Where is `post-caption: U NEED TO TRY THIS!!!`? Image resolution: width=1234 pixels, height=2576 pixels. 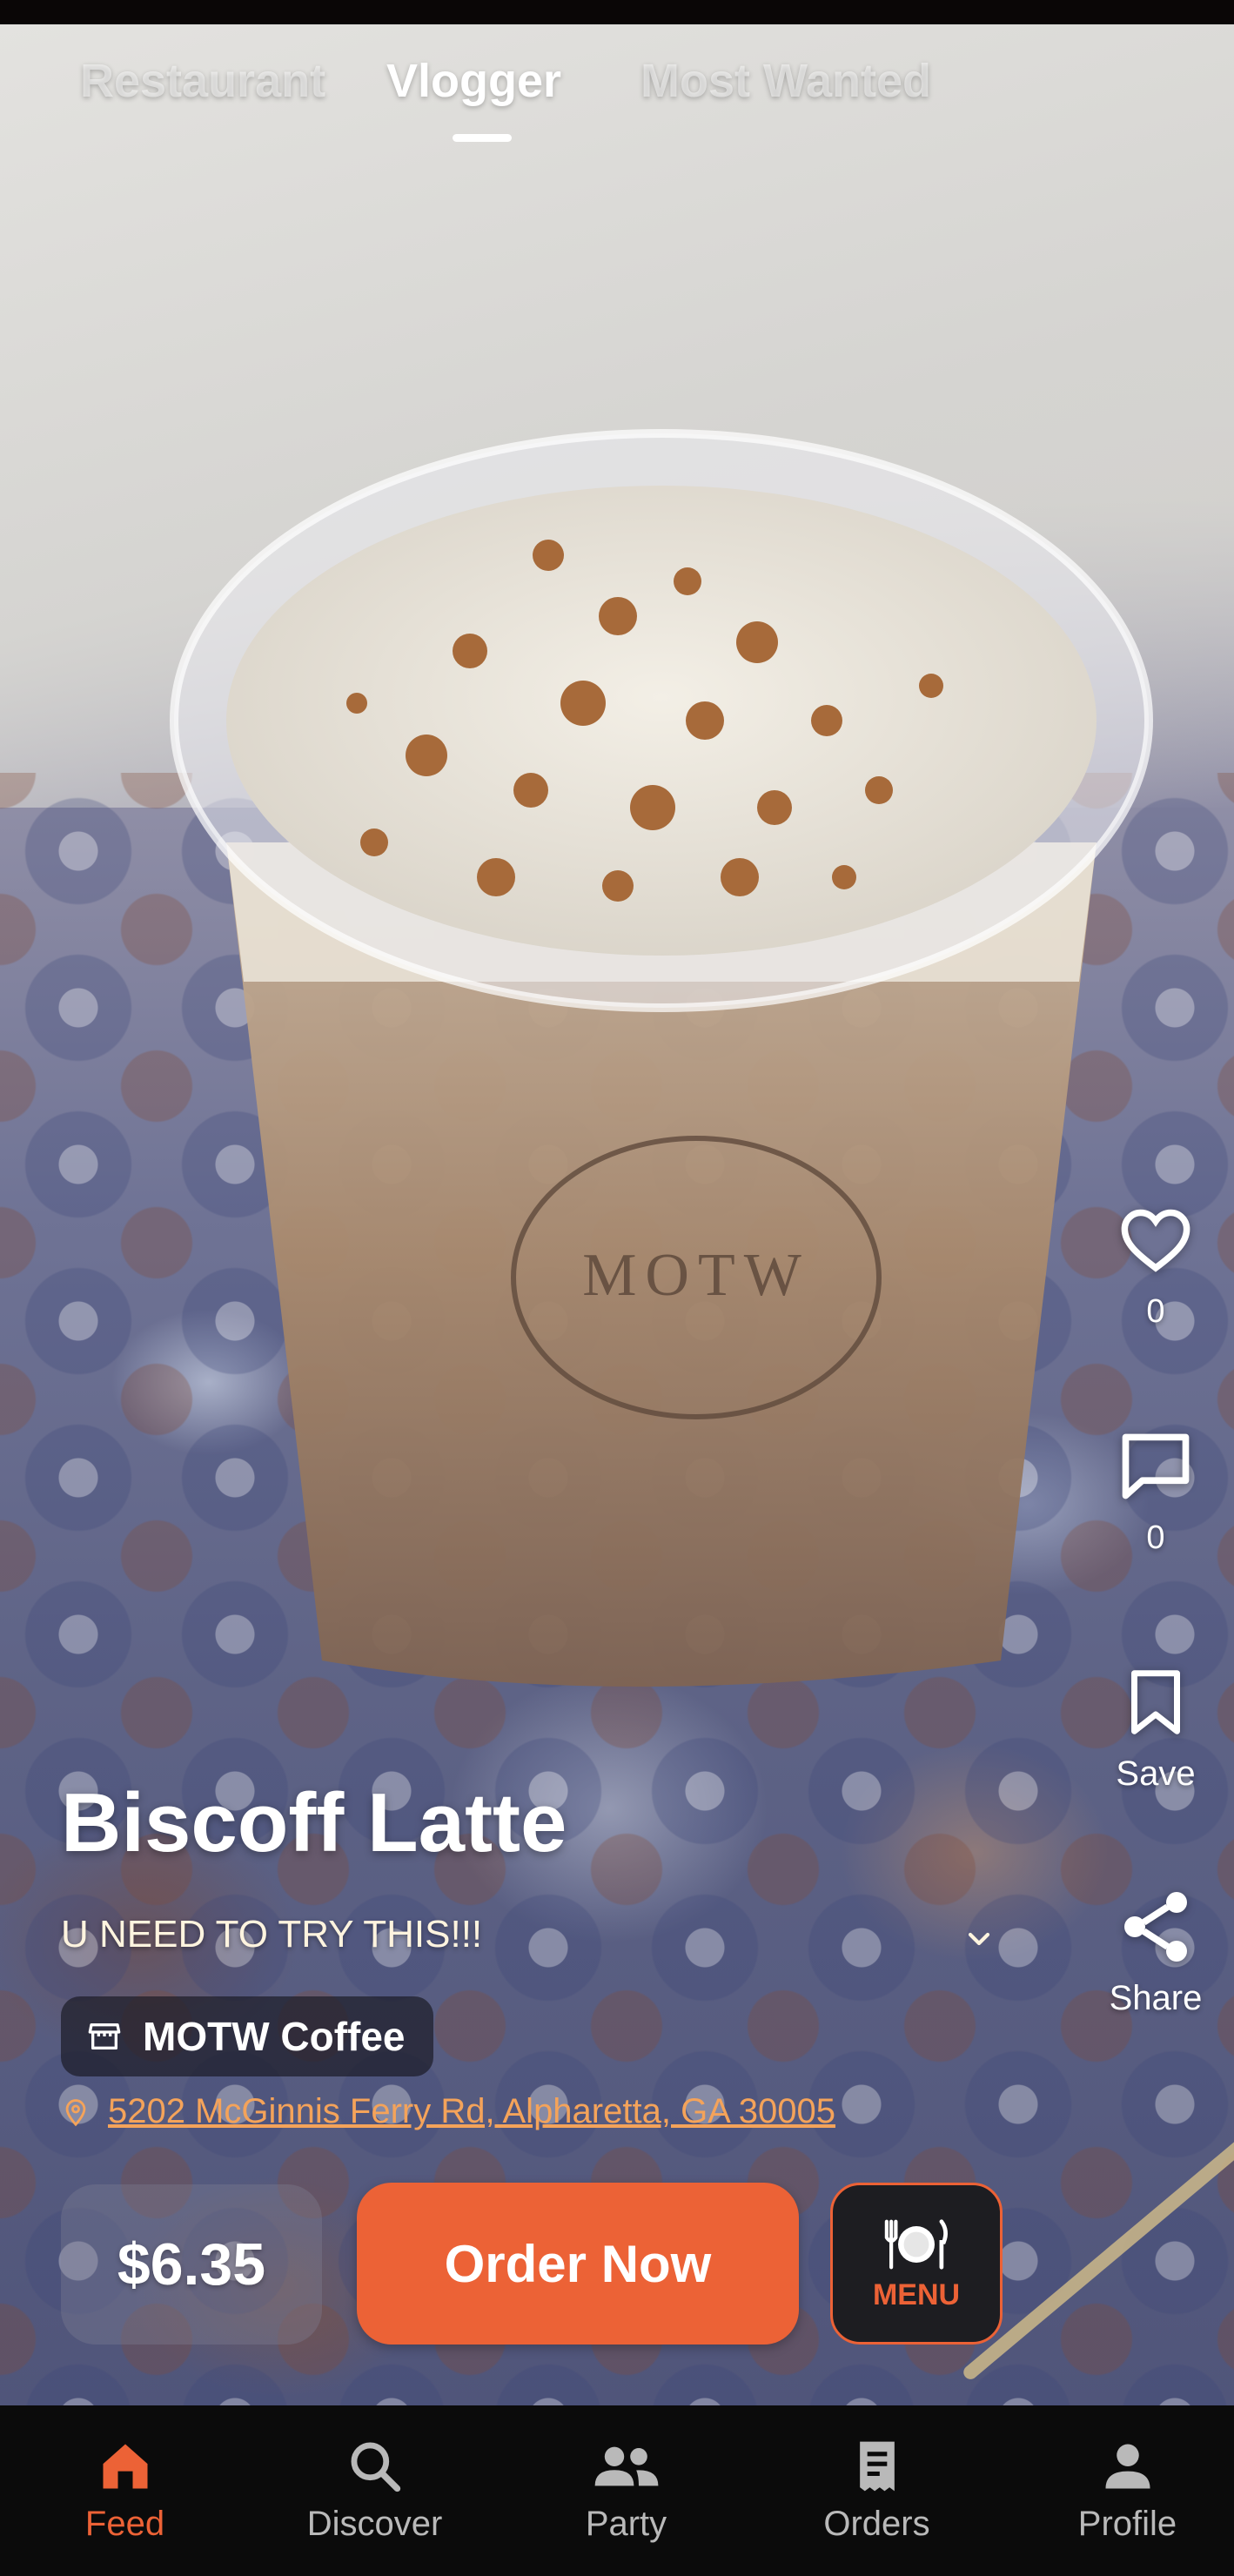
post-caption: U NEED TO TRY THIS!!! is located at coordinates (272, 1934).